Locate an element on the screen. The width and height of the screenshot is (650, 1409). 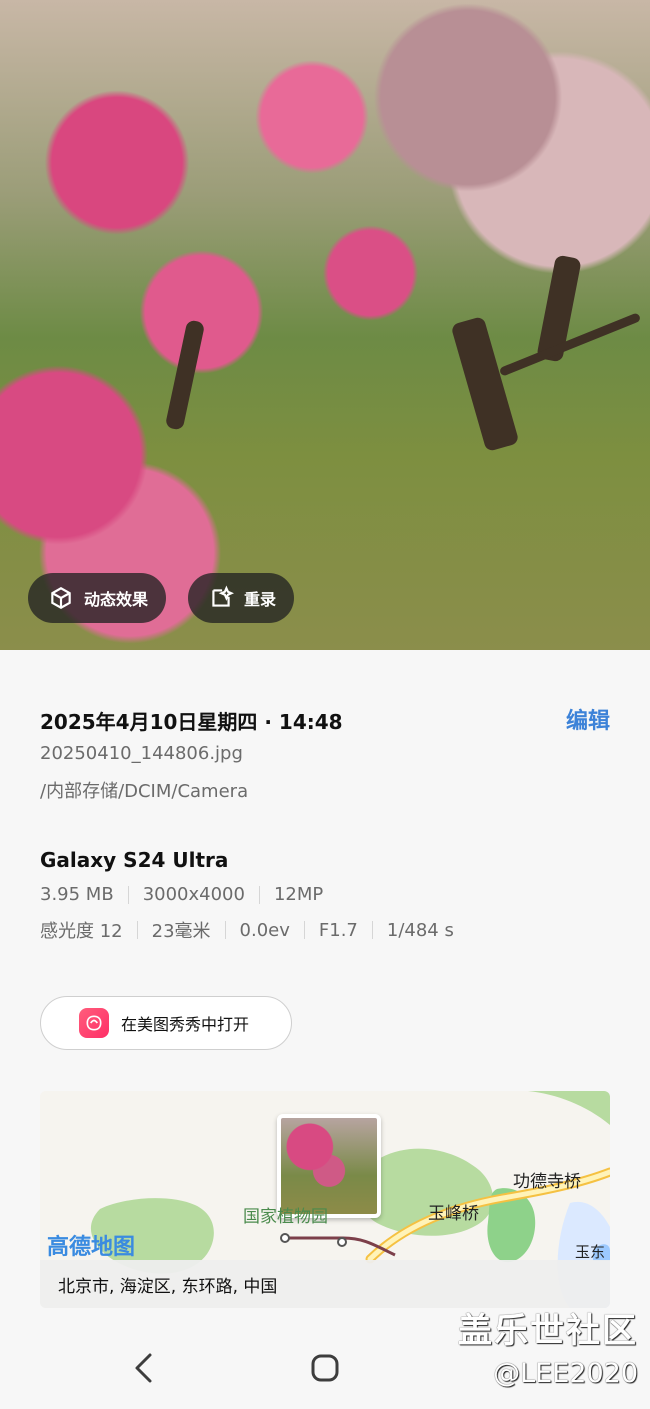
file-path: /内部存储/DCIM/Camera is located at coordinates (144, 791).